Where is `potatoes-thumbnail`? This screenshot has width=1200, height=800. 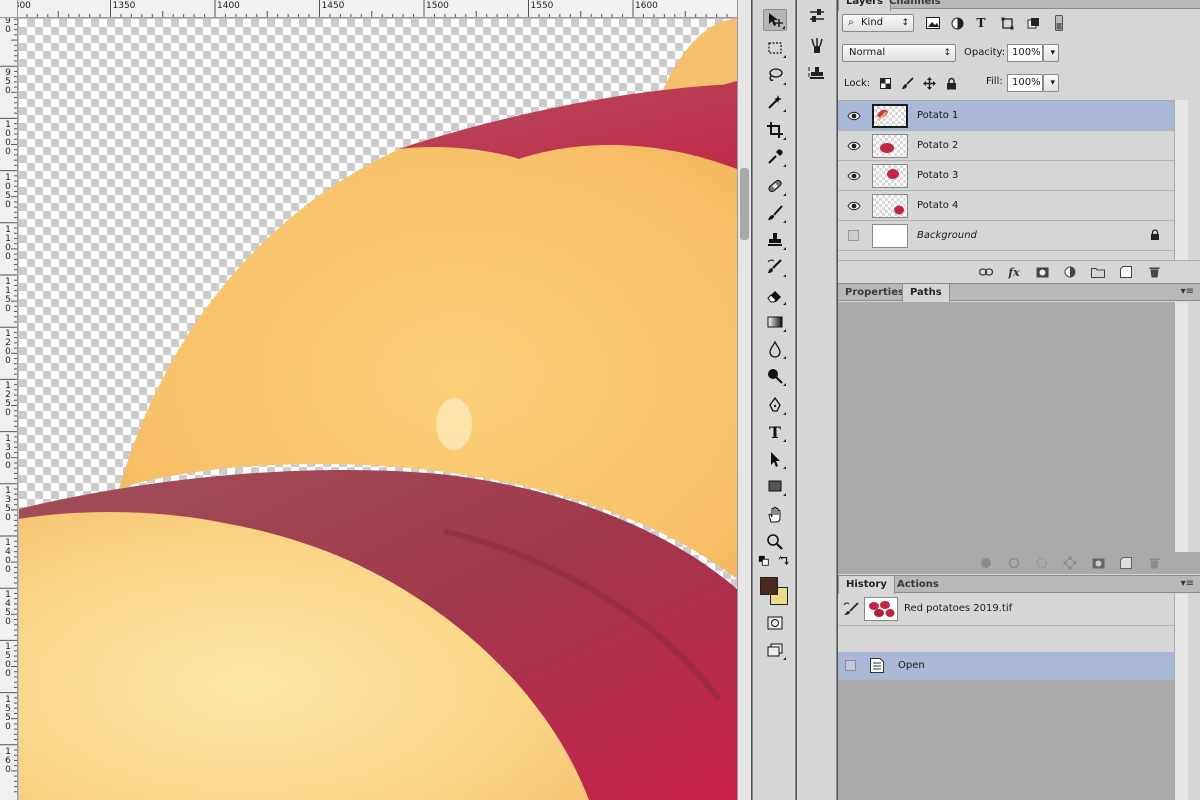 potatoes-thumbnail is located at coordinates (882, 609).